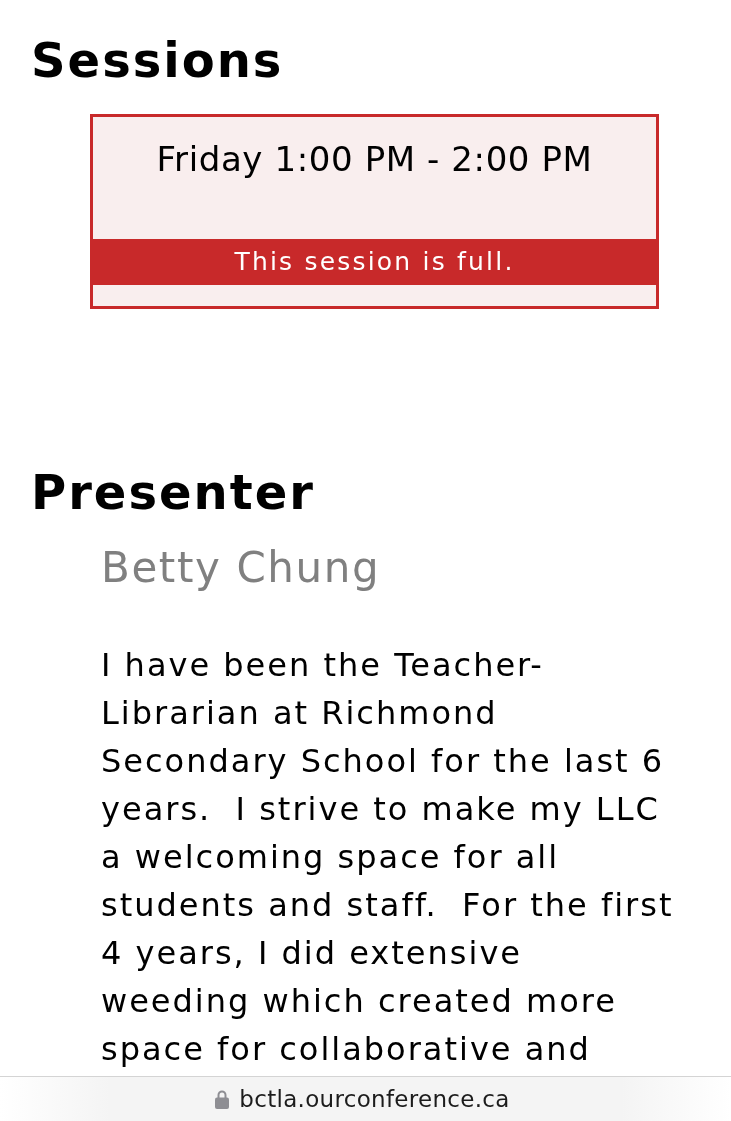 The width and height of the screenshot is (731, 1121). I want to click on presenter-name: Betty Chung, so click(241, 568).